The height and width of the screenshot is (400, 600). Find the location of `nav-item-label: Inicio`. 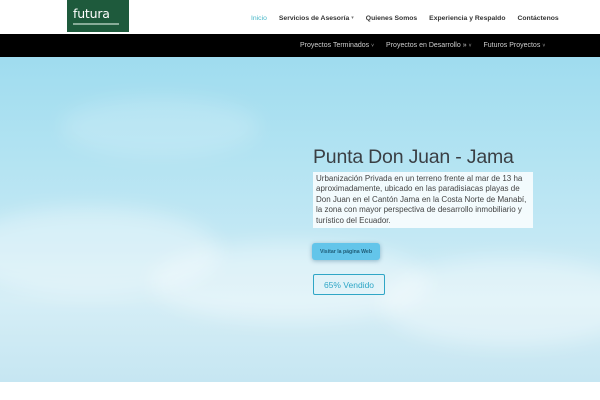

nav-item-label: Inicio is located at coordinates (259, 18).